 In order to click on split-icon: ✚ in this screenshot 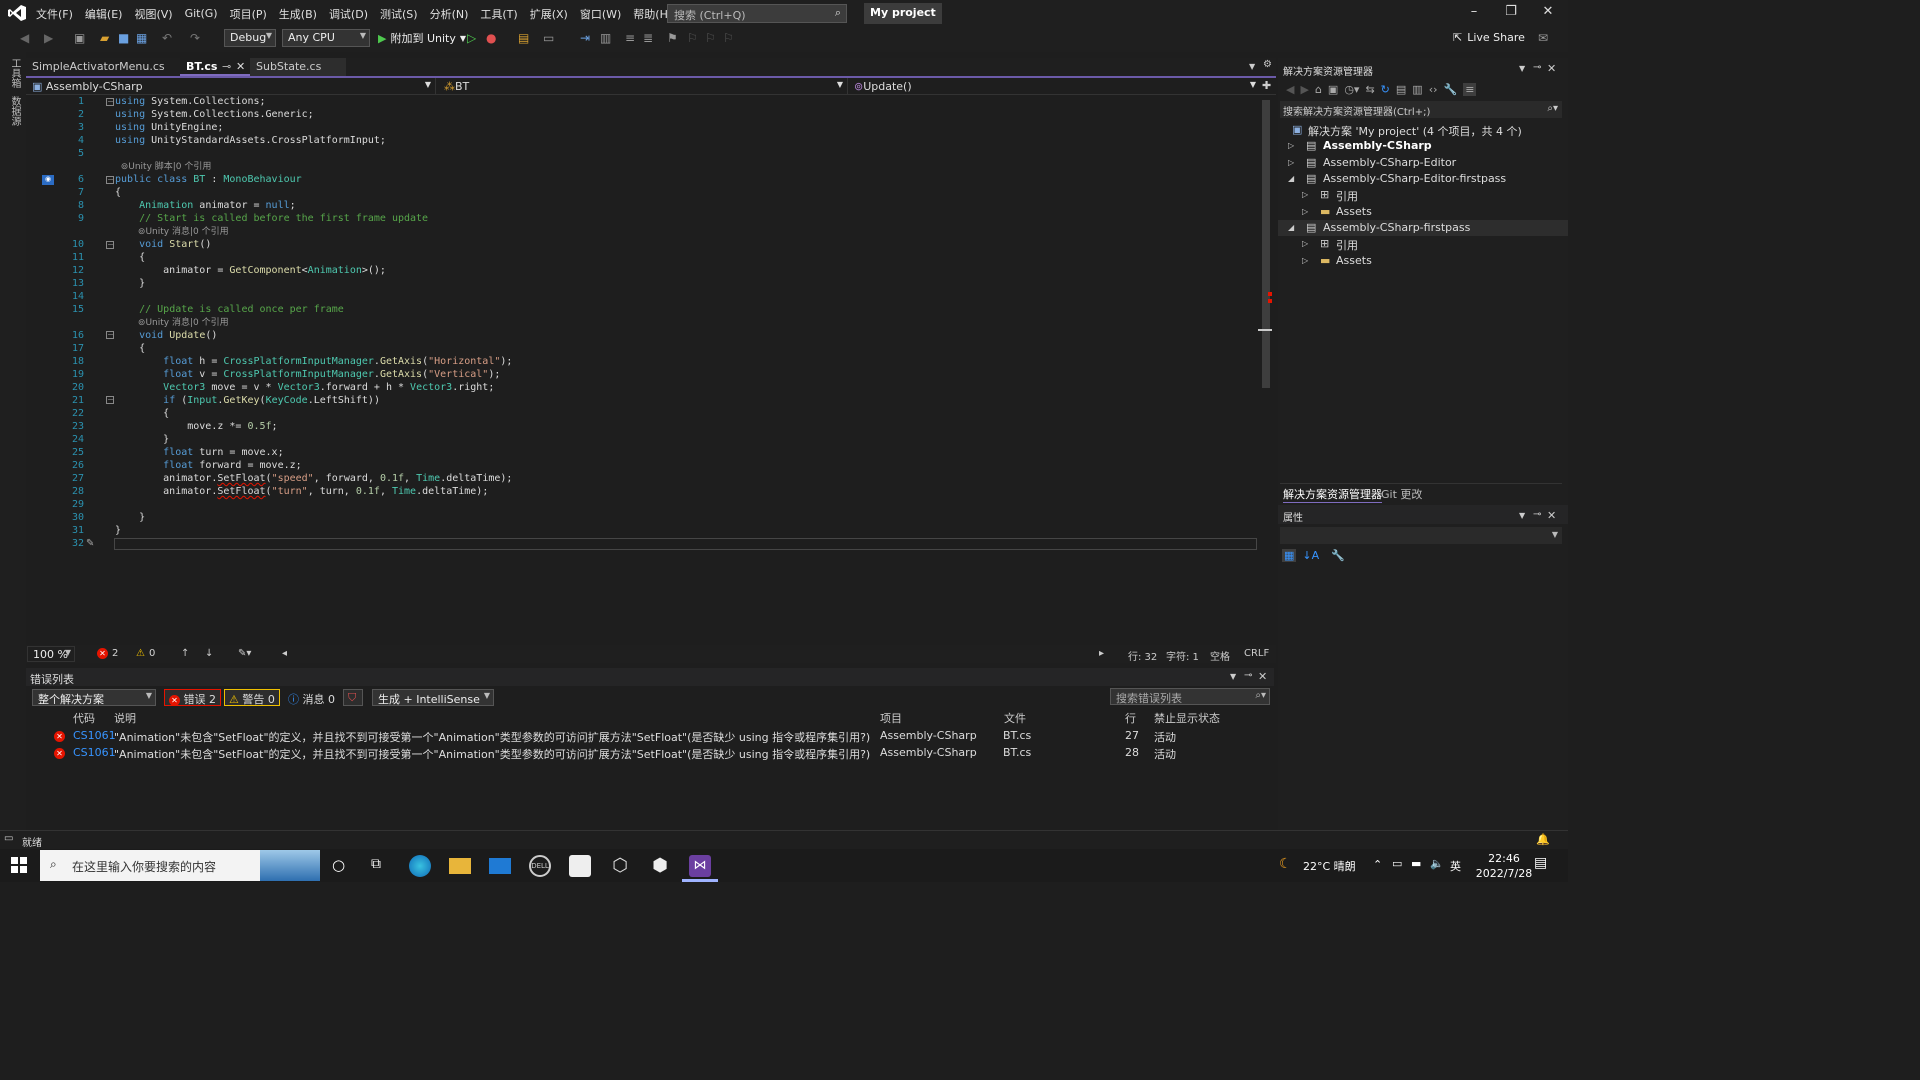, I will do `click(1266, 85)`.